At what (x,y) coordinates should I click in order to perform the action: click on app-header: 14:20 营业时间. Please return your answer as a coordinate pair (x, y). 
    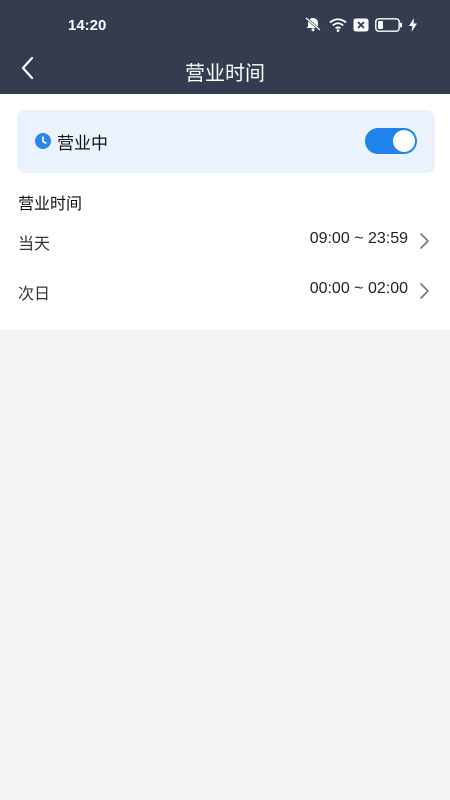
    Looking at the image, I should click on (225, 47).